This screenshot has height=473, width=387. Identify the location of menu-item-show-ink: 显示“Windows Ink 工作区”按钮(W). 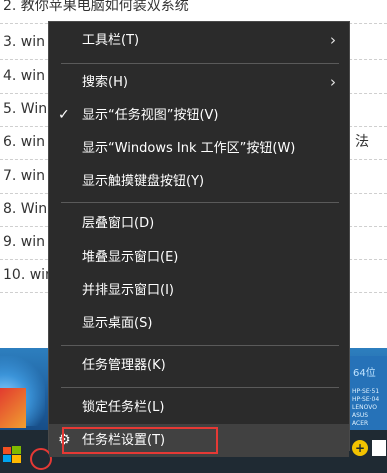
(199, 148).